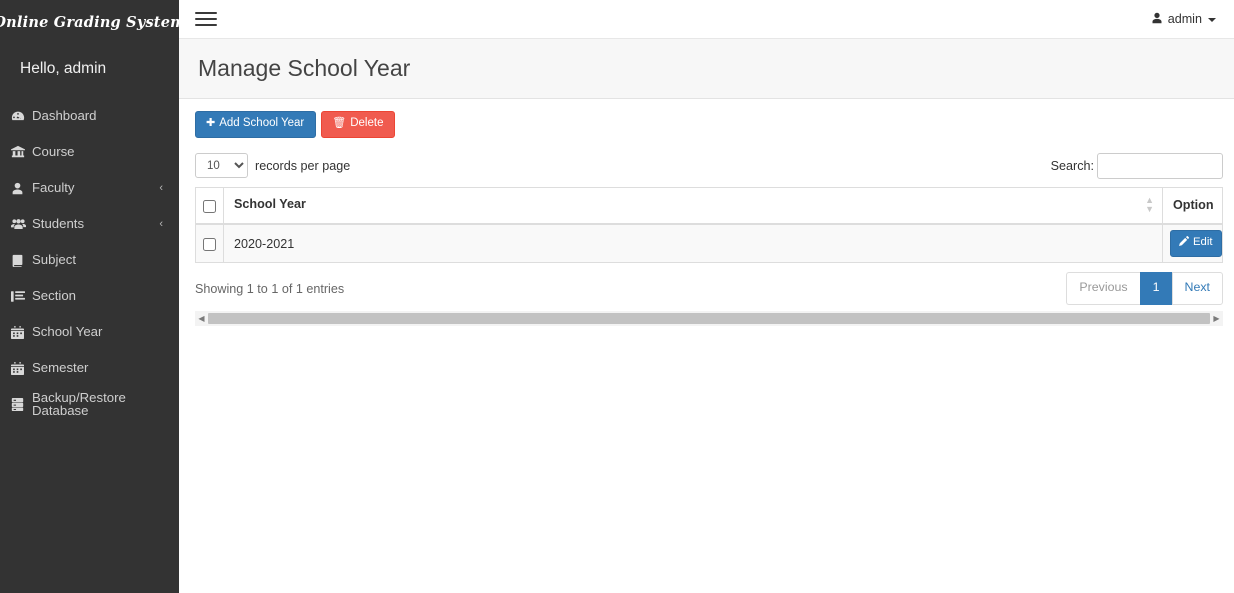 This screenshot has height=593, width=1234. Describe the element at coordinates (706, 19) in the screenshot. I see `top-navbar: admin` at that location.